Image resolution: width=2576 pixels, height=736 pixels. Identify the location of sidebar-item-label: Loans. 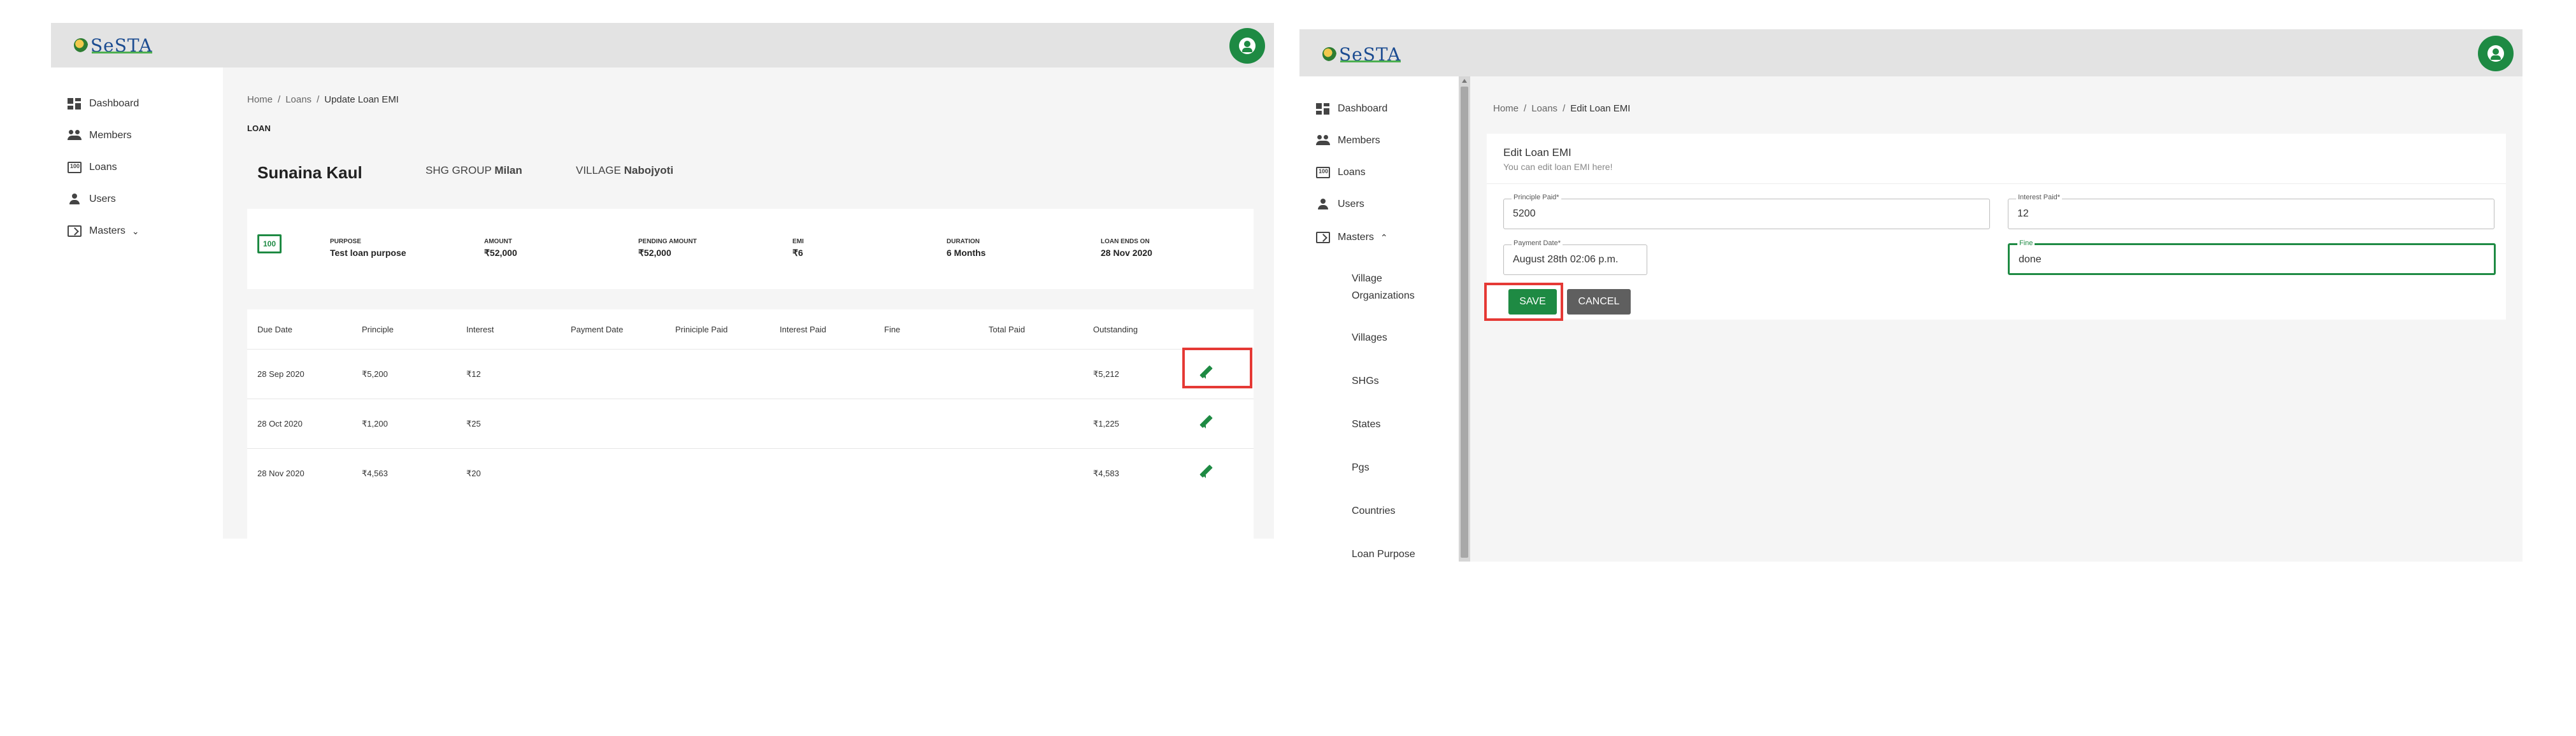
(1352, 172).